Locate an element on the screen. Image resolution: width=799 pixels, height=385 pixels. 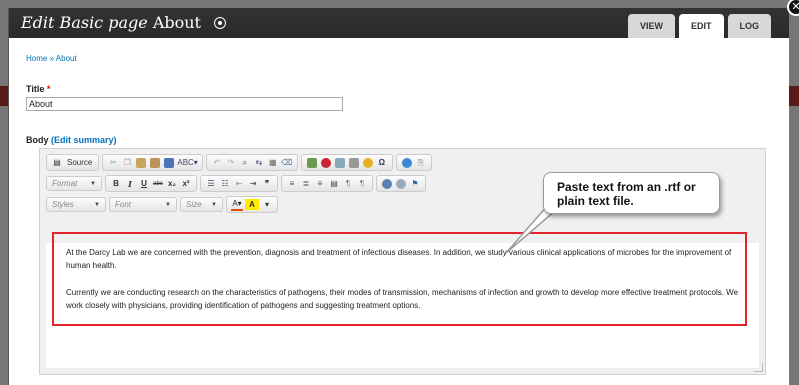
callout-line-1: Paste text from an .rtf or is located at coordinates (626, 187).